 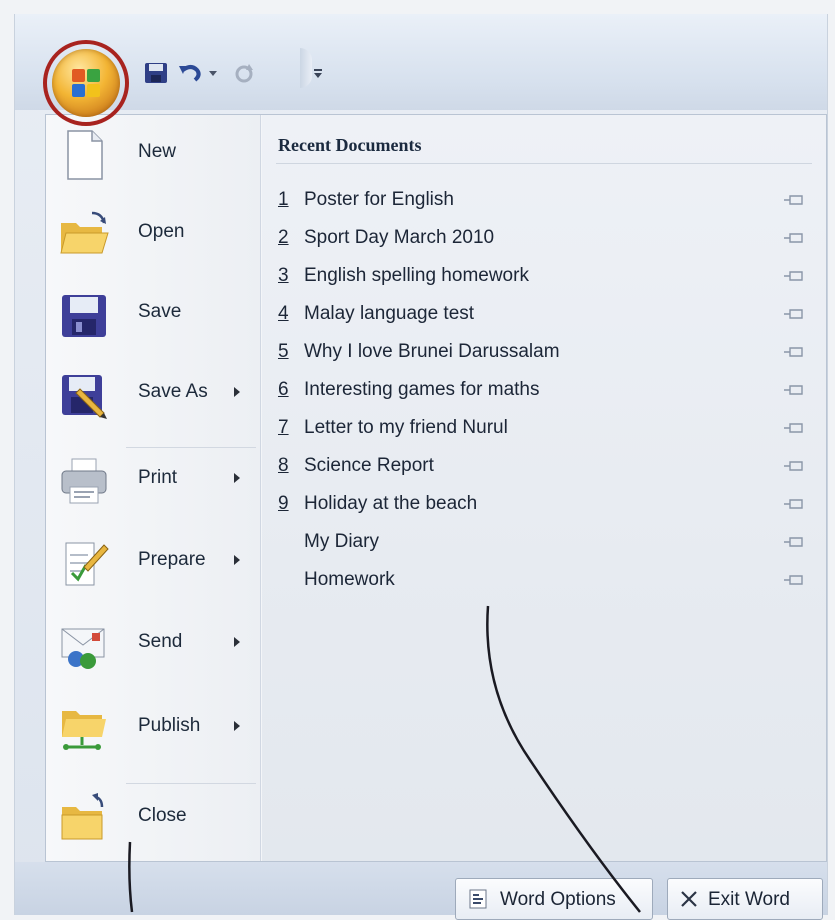 I want to click on recent-document-row: 9 Holiday at the beach, so click(x=548, y=504).